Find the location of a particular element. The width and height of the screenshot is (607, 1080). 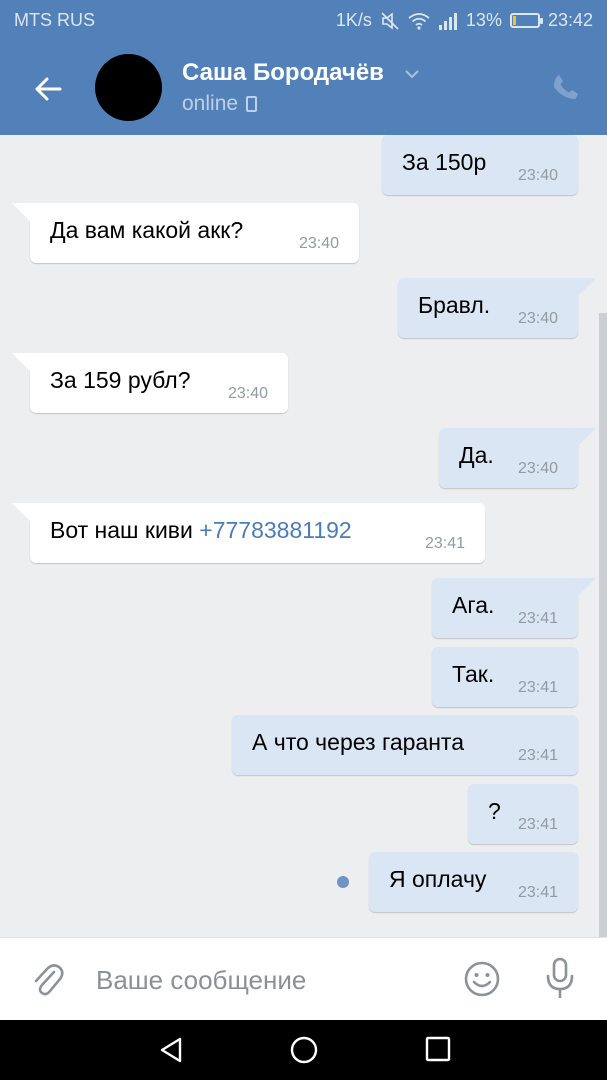

outgoing-message: Да. 23:40 is located at coordinates (517, 458).